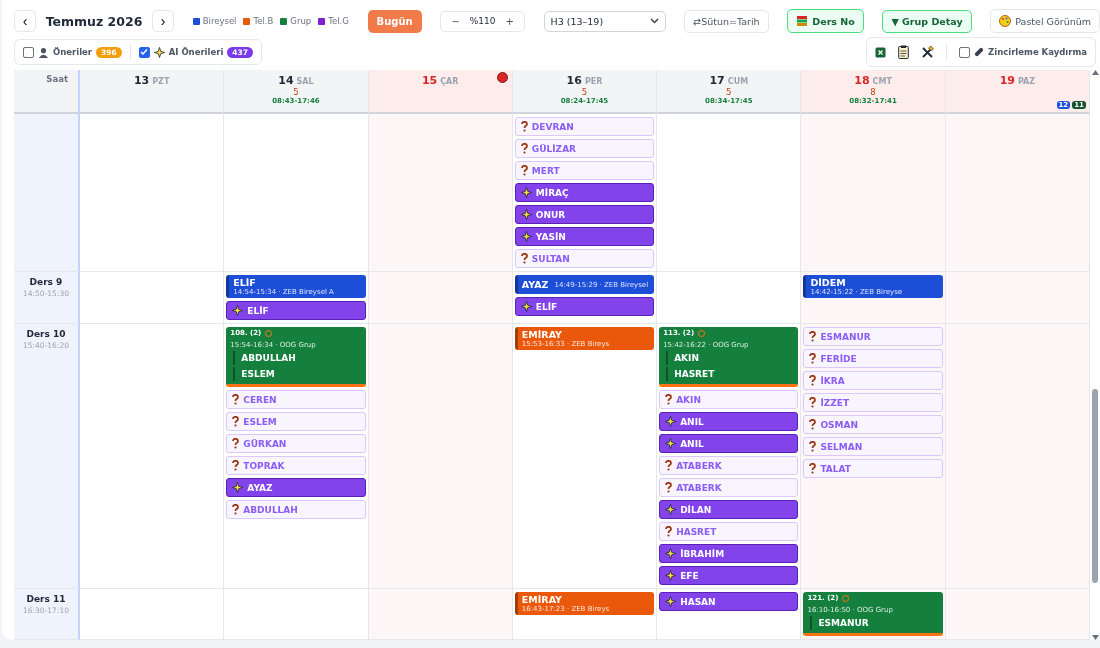 The width and height of the screenshot is (1100, 648). Describe the element at coordinates (584, 170) in the screenshot. I see `suggestion-chip: MERT` at that location.